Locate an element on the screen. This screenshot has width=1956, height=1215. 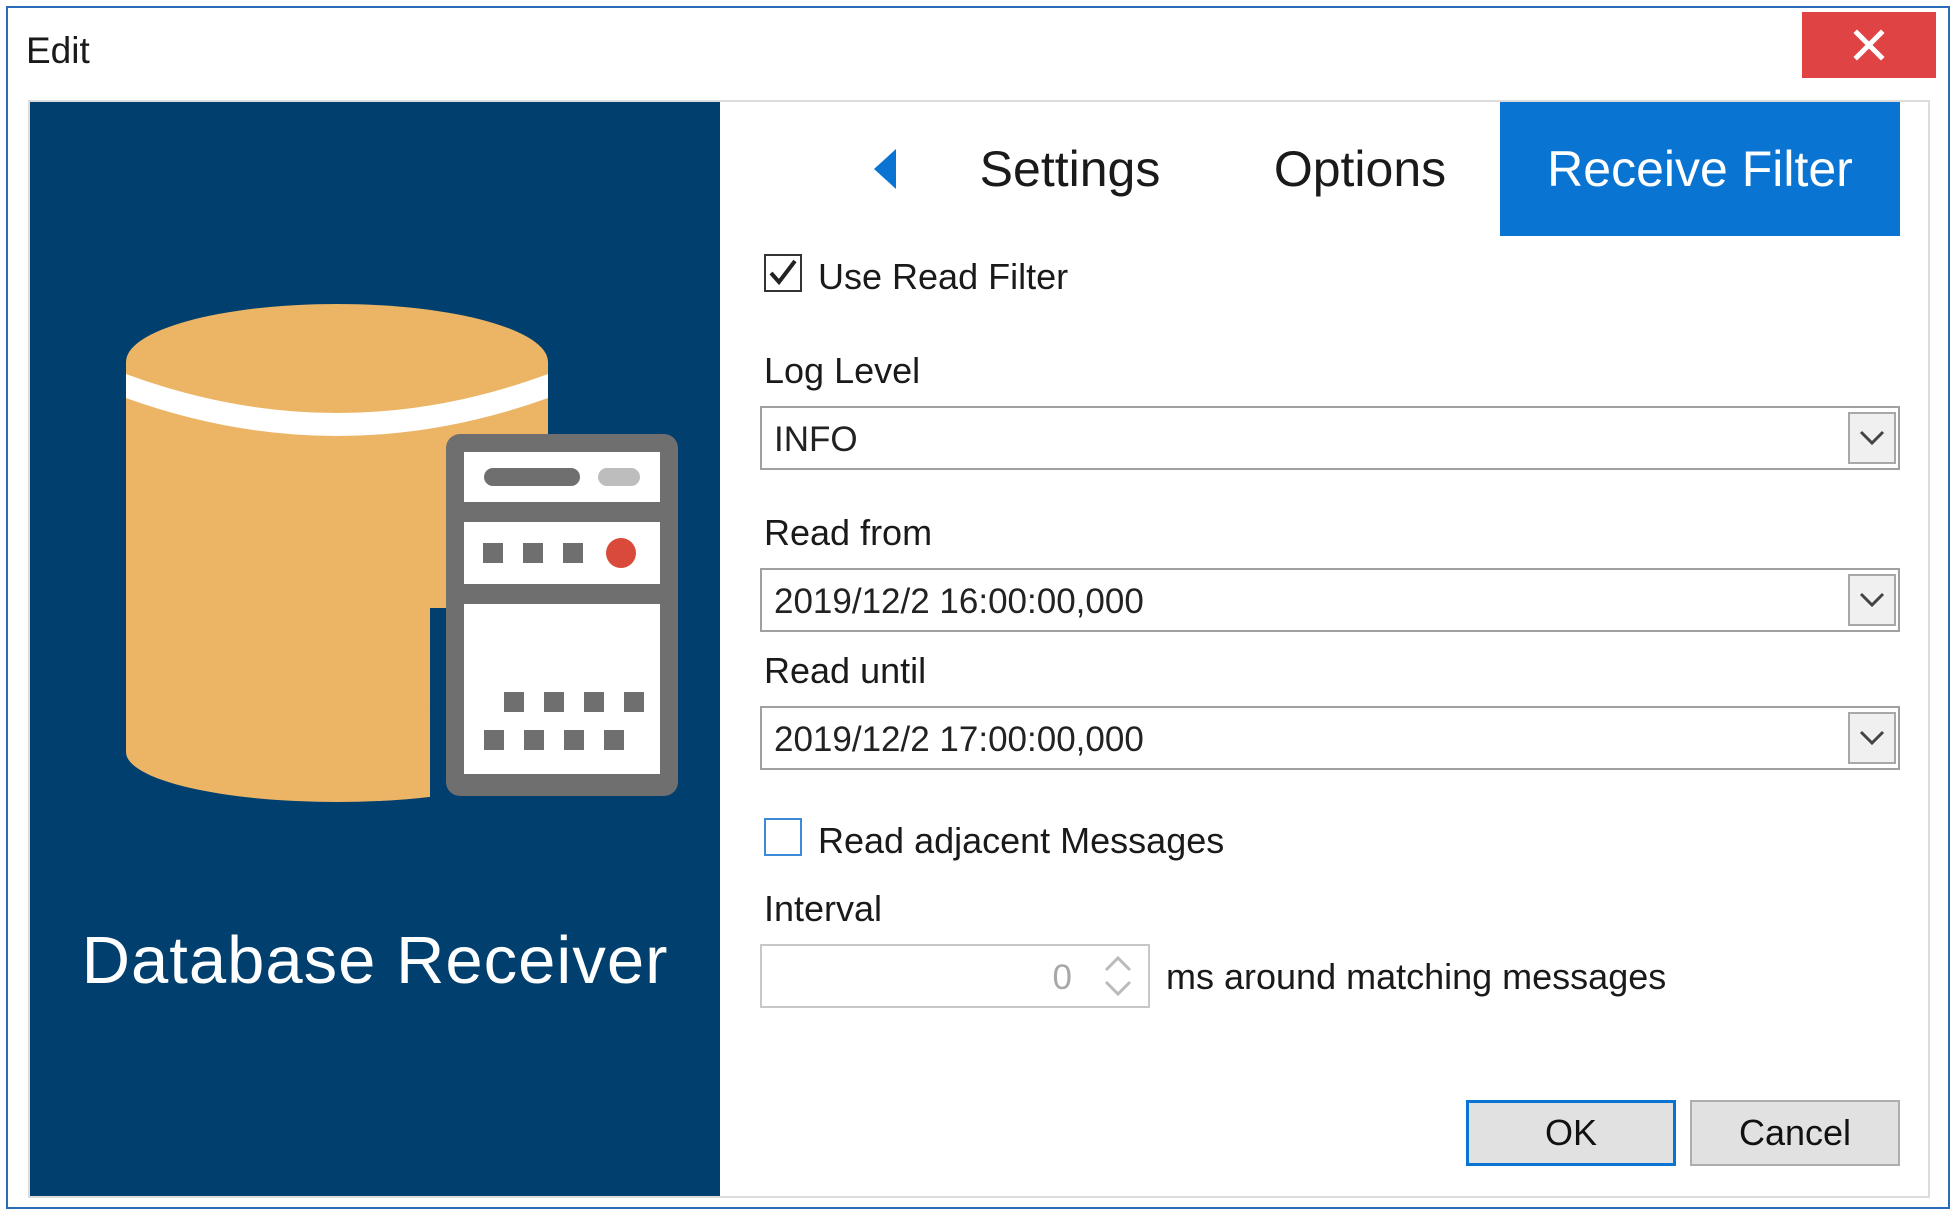
checkmark-icon is located at coordinates (783, 272).